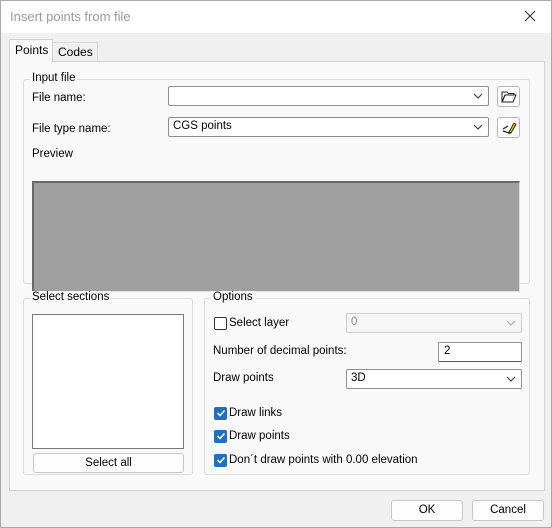 The height and width of the screenshot is (528, 552). What do you see at coordinates (202, 126) in the screenshot?
I see `file-type-value: CGS points` at bounding box center [202, 126].